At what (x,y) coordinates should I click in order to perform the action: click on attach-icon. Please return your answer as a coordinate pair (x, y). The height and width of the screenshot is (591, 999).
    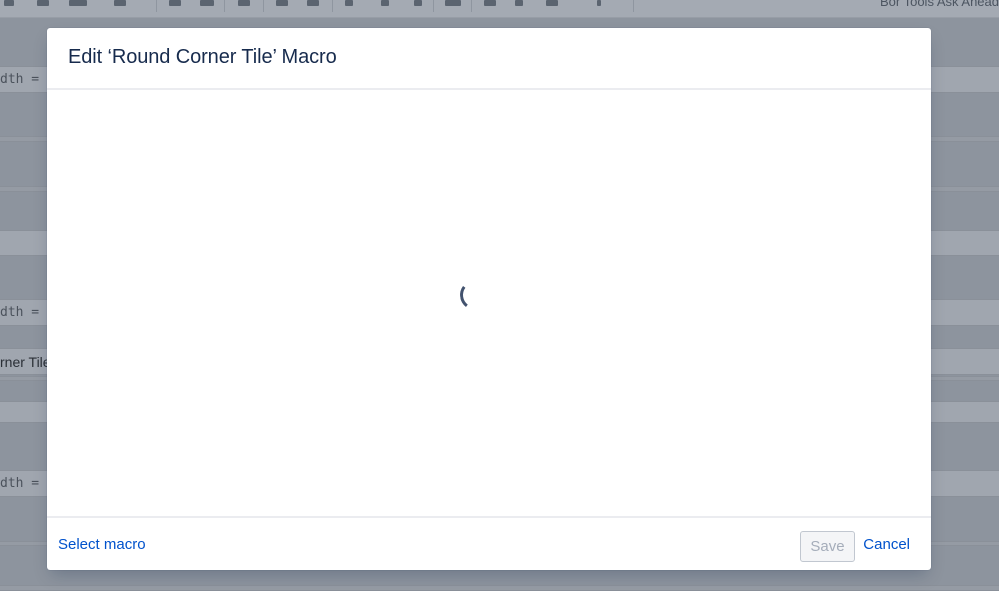
    Looking at the image, I should click on (552, 3).